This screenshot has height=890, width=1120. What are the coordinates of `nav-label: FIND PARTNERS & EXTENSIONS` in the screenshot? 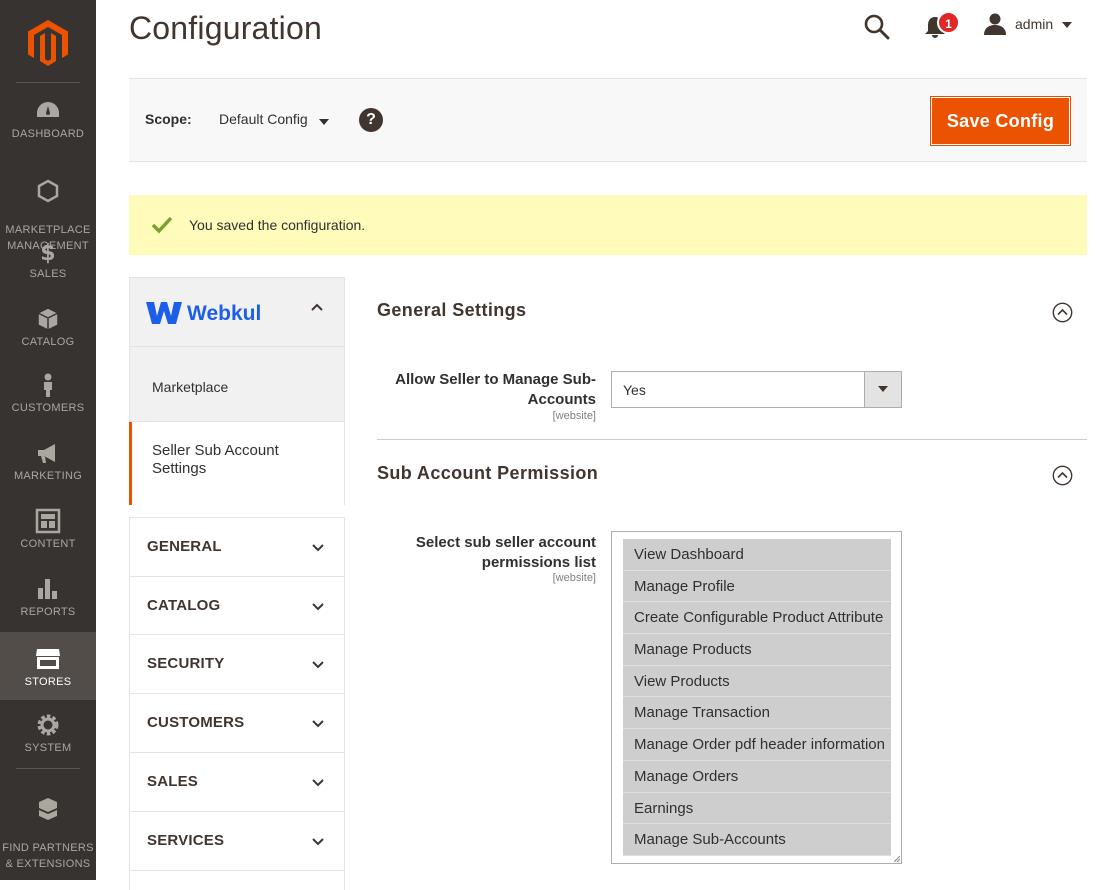 It's located at (48, 856).